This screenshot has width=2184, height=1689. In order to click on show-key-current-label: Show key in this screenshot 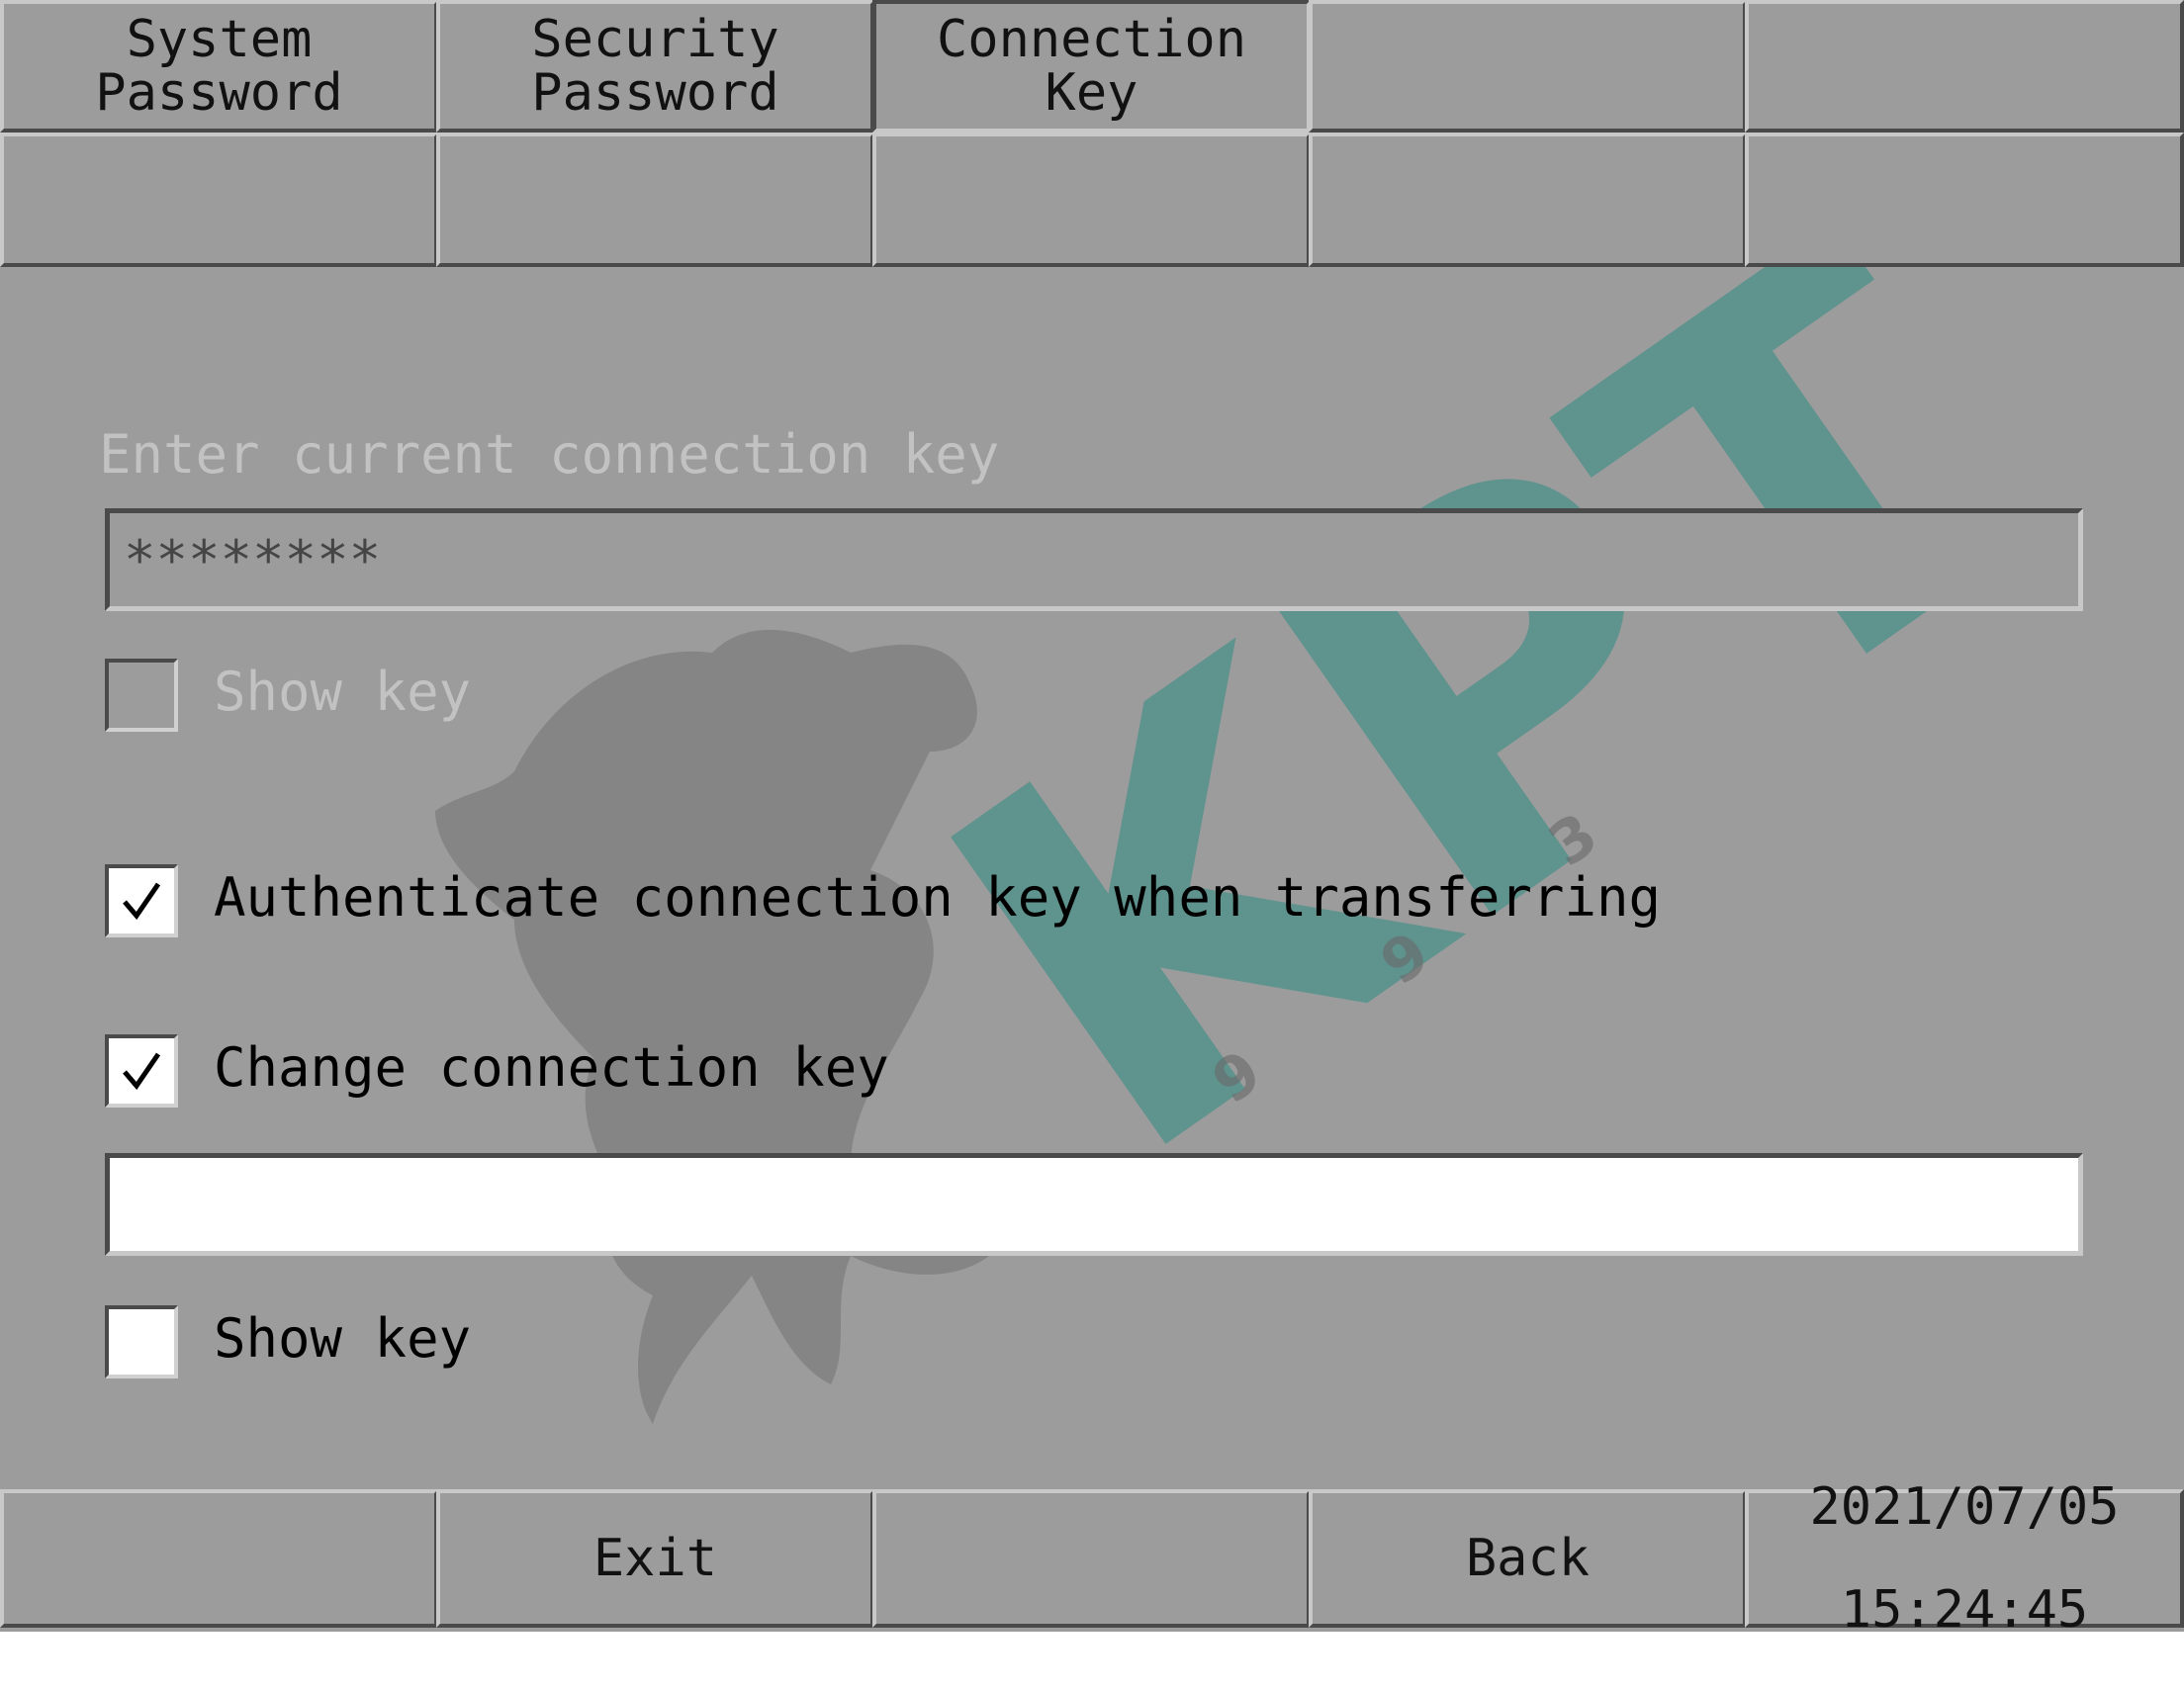, I will do `click(343, 692)`.